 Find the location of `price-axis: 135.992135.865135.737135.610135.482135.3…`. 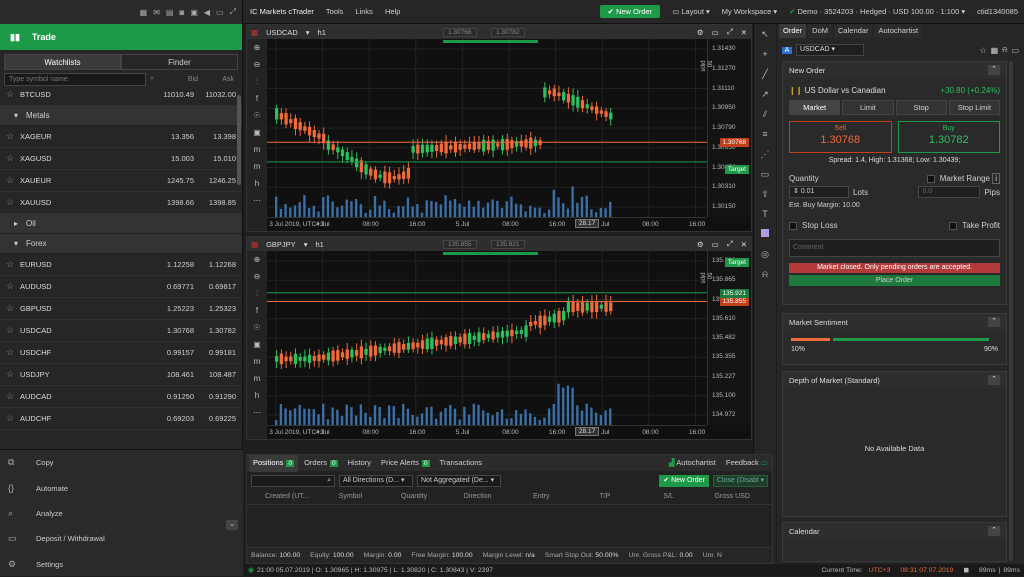

price-axis: 135.992135.865135.737135.610135.482135.3… is located at coordinates (725, 338).